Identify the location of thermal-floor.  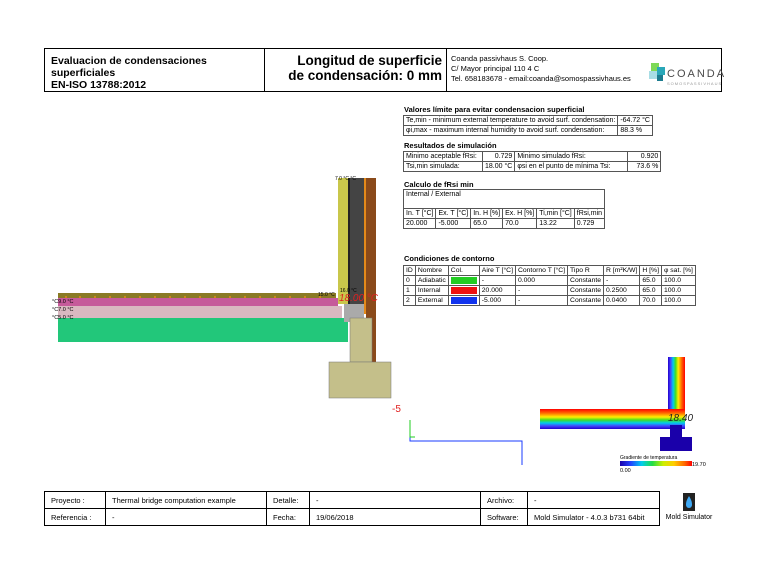
(612, 419).